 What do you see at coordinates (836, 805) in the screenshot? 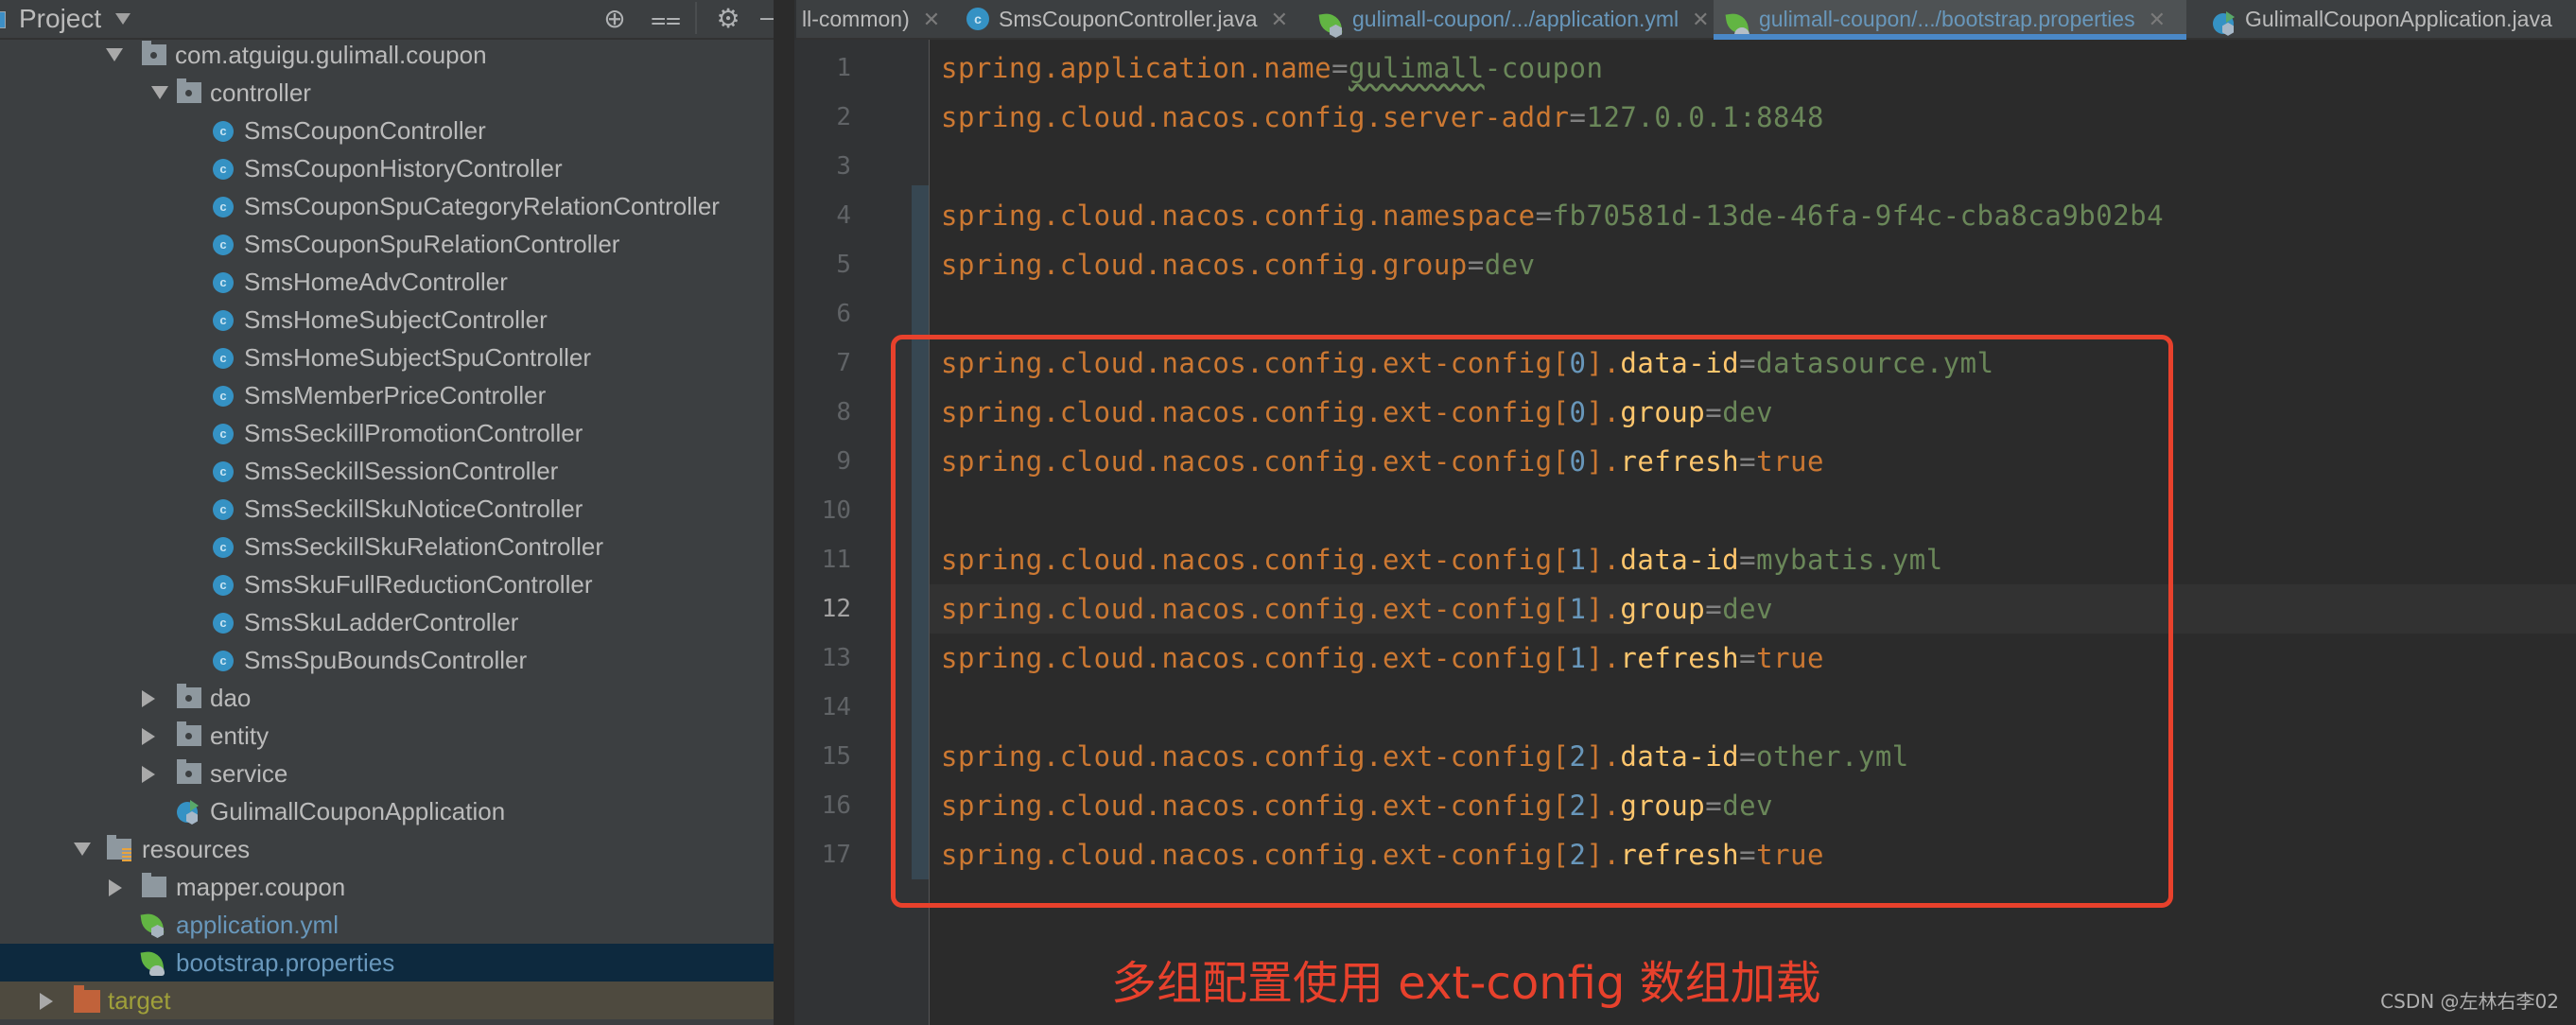
I see `line-number: 16` at bounding box center [836, 805].